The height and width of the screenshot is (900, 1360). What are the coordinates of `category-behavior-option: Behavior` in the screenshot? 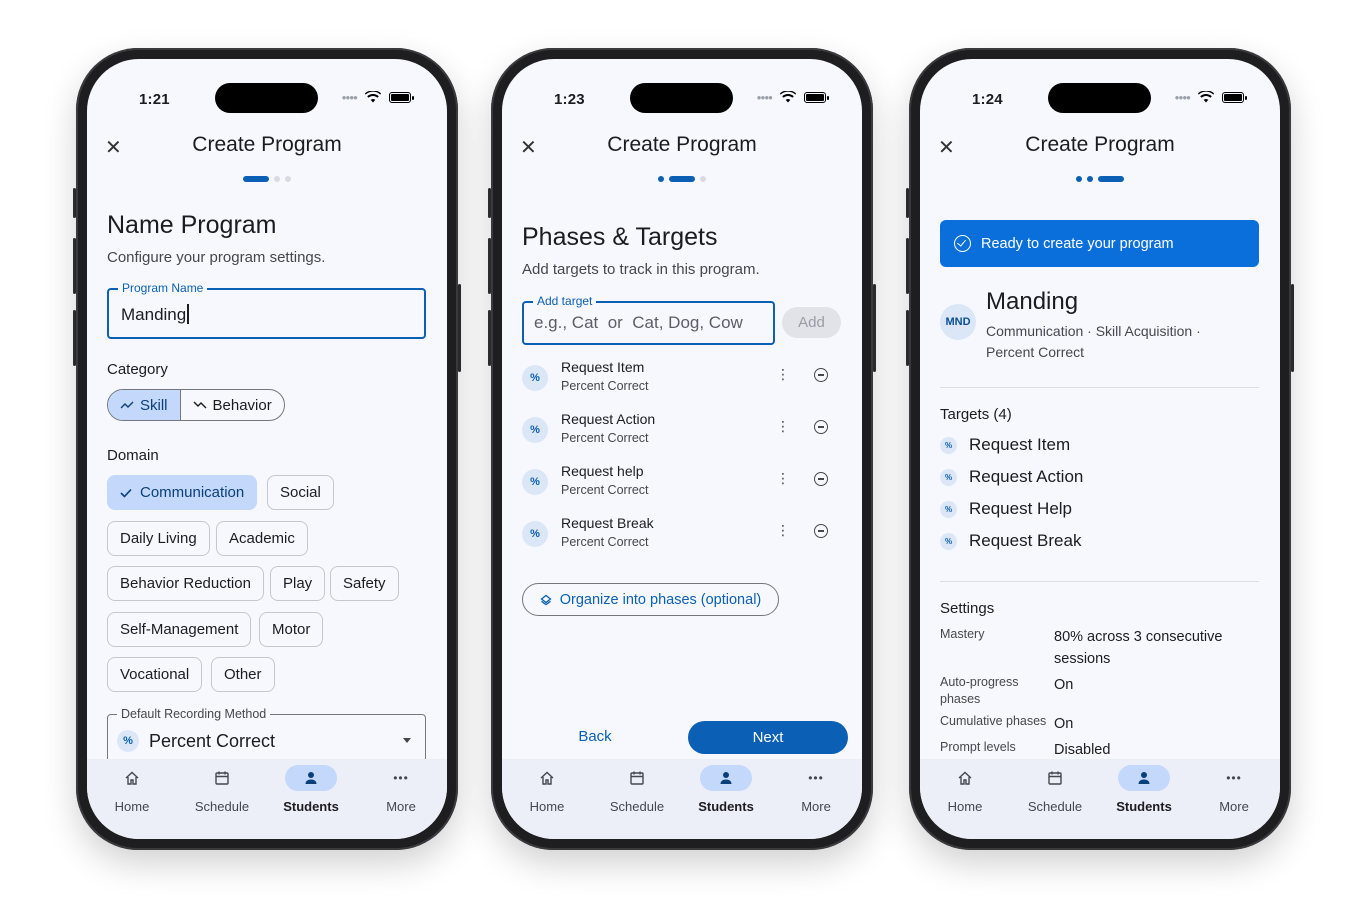 It's located at (232, 405).